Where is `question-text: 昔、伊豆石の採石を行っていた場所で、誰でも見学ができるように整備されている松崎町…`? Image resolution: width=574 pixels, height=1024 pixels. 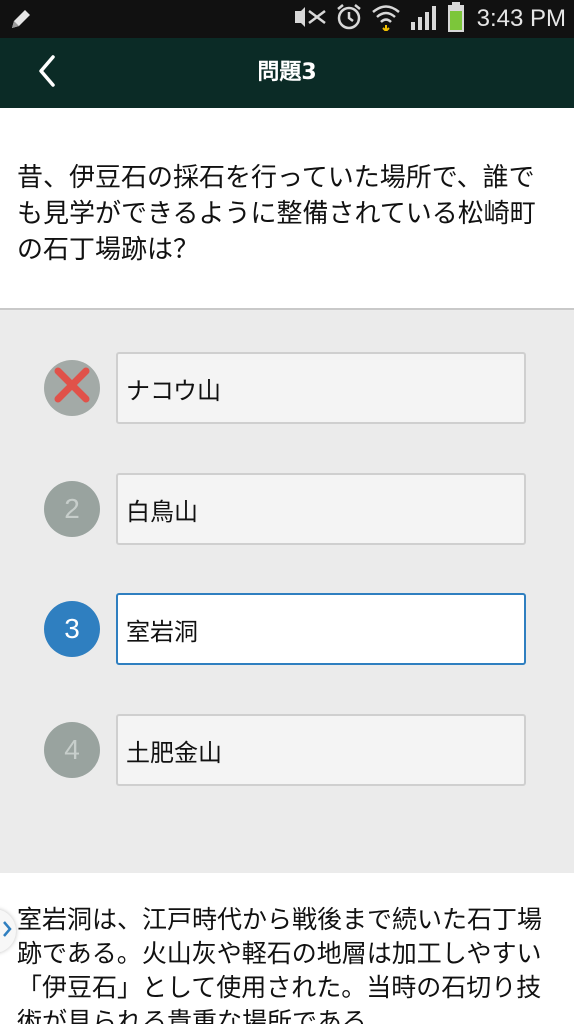
question-text: 昔、伊豆石の採石を行っていた場所で、誰でも見学ができるように整備されている松崎町… is located at coordinates (276, 214).